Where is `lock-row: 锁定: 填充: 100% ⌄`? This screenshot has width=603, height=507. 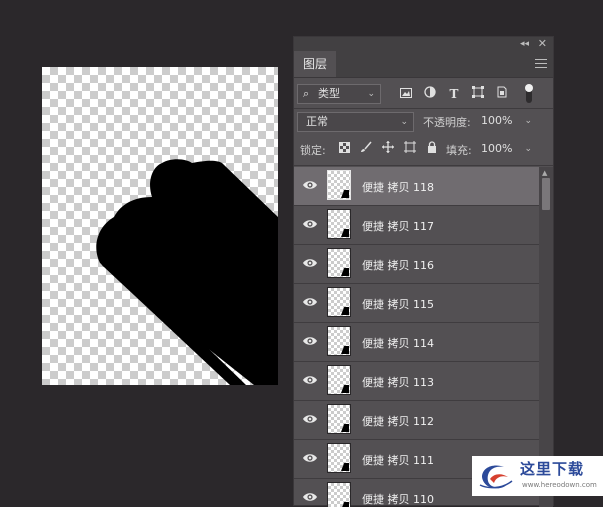 lock-row: 锁定: 填充: 100% ⌄ is located at coordinates (423, 150).